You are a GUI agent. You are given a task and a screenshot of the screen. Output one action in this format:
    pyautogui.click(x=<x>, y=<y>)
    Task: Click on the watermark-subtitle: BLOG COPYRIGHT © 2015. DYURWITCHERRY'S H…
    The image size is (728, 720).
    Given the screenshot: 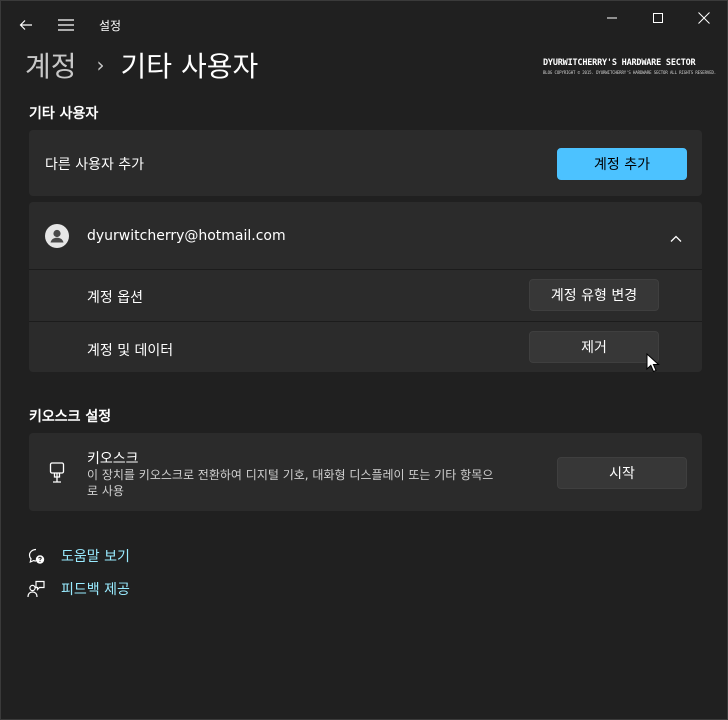 What is the action you would take?
    pyautogui.click(x=630, y=72)
    